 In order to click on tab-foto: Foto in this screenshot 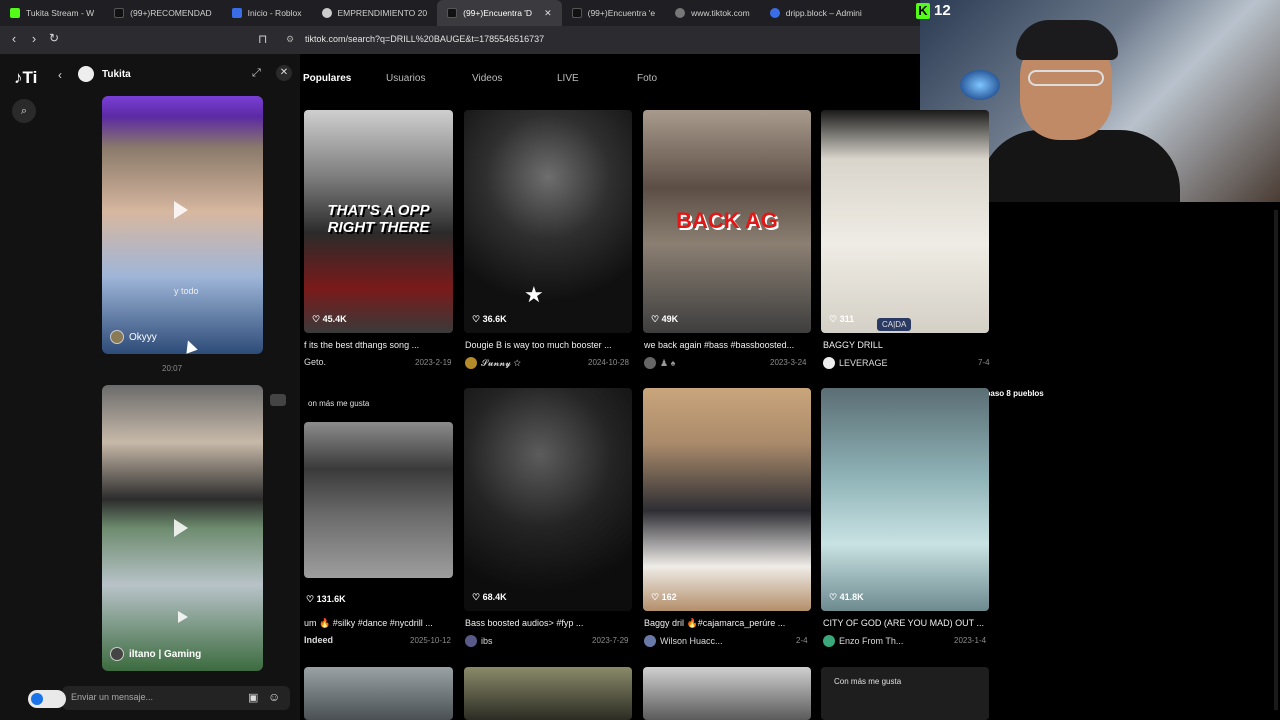, I will do `click(647, 78)`.